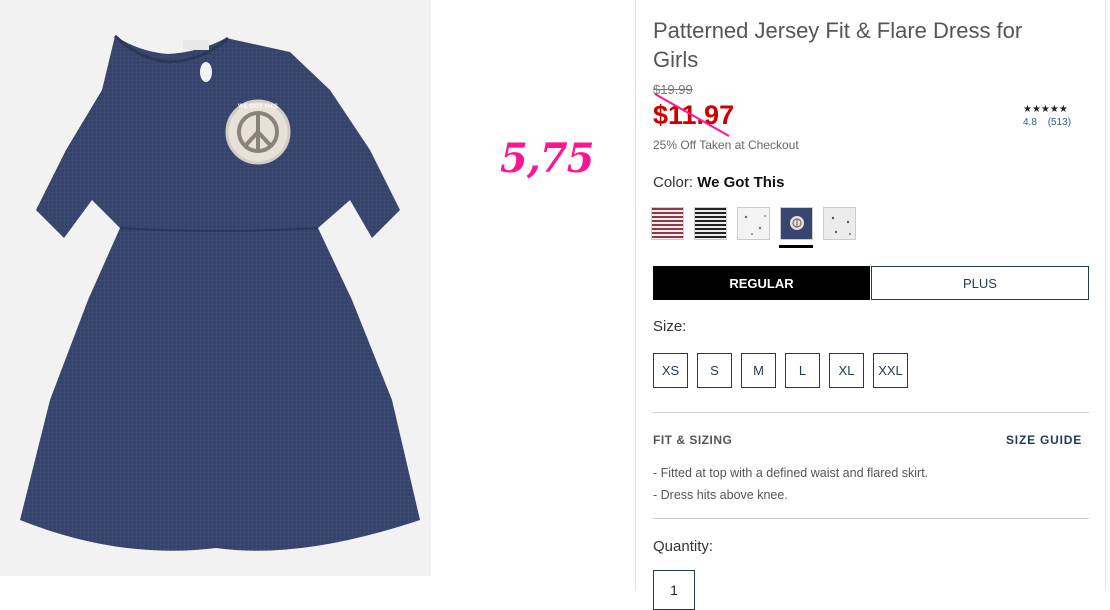 This screenshot has width=1110, height=610. What do you see at coordinates (758, 370) in the screenshot?
I see `size-m-button: M` at bounding box center [758, 370].